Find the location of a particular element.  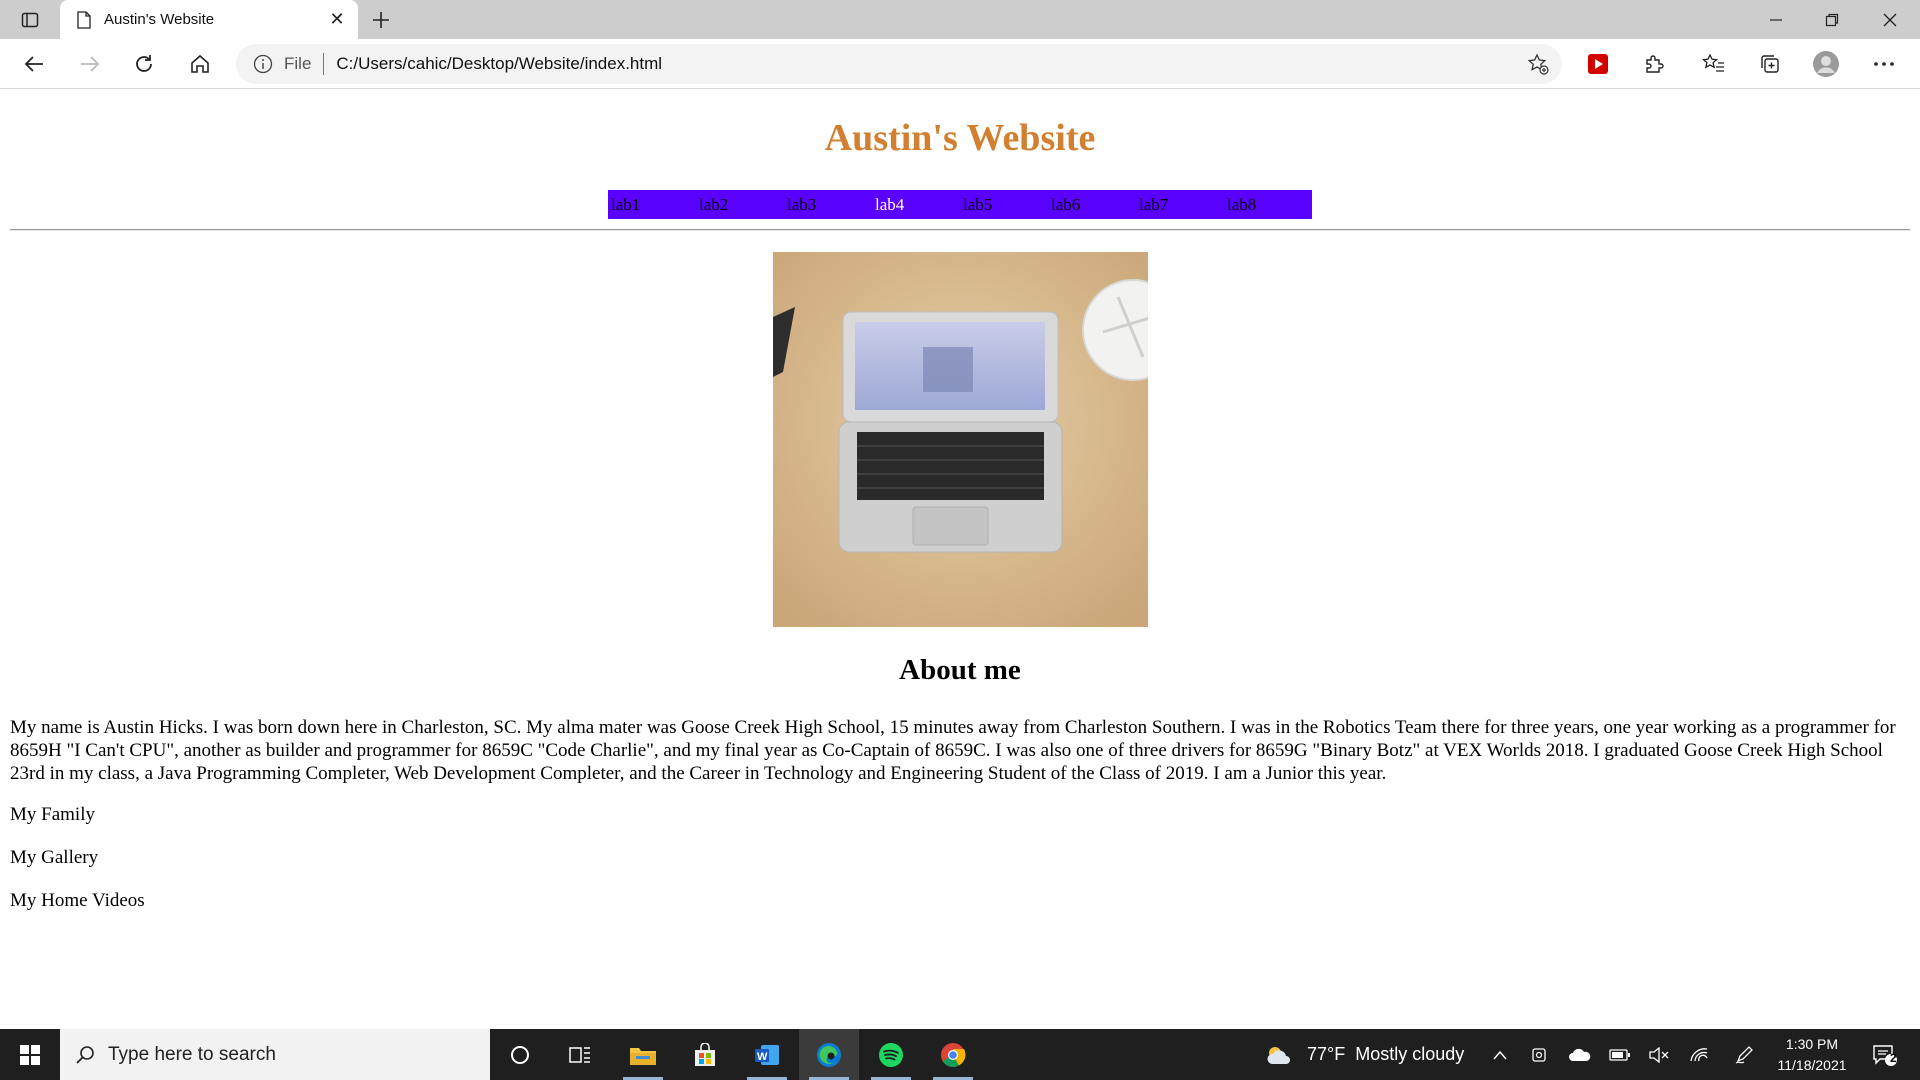

onedrive-icon is located at coordinates (1580, 1054).